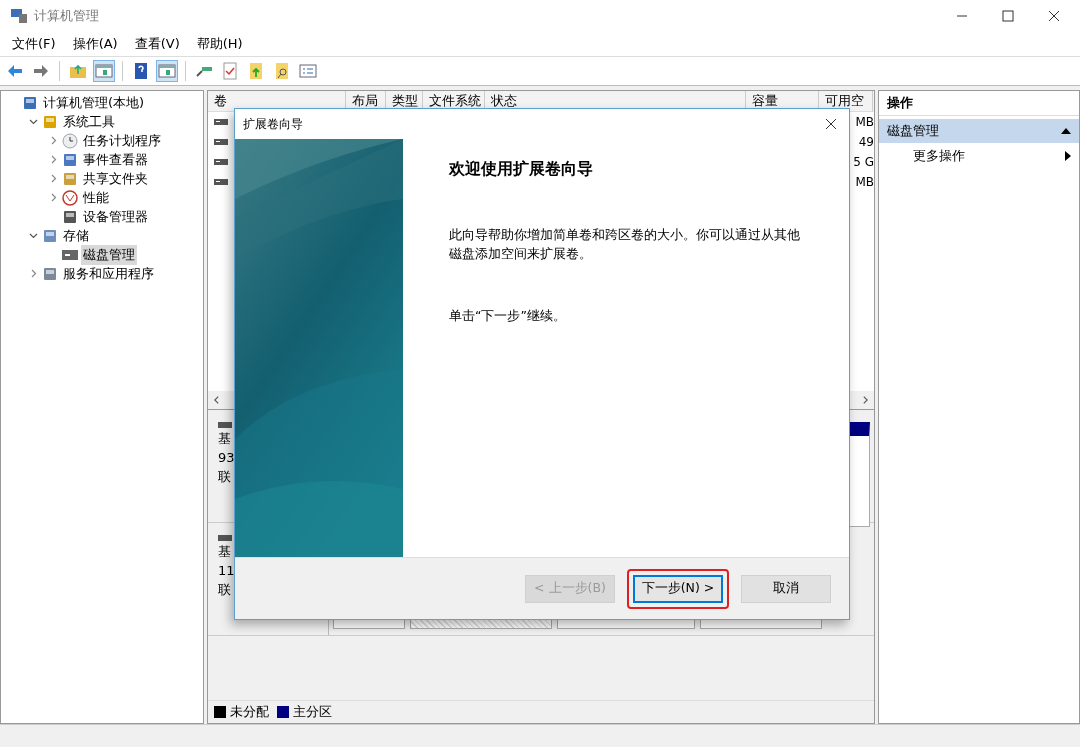 This screenshot has width=1080, height=747. Describe the element at coordinates (866, 142) in the screenshot. I see `table-cell: 49` at that location.